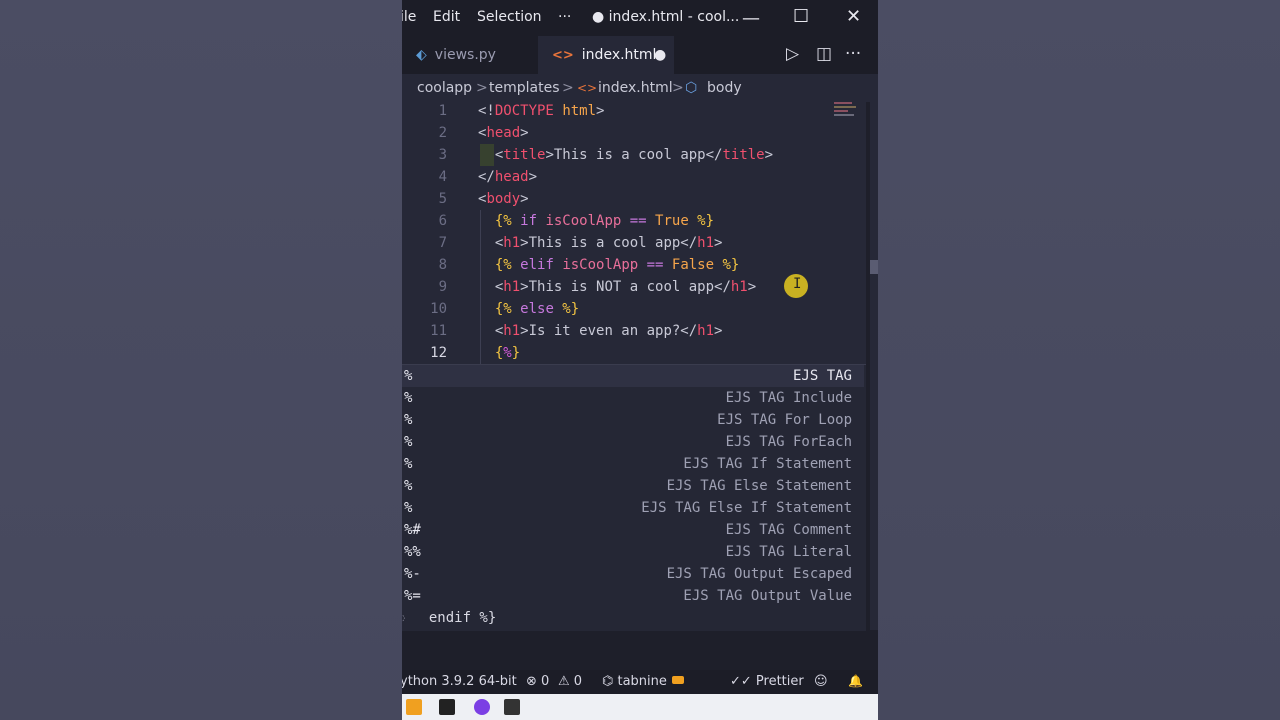  I want to click on suggestion-label: %#, so click(412, 530).